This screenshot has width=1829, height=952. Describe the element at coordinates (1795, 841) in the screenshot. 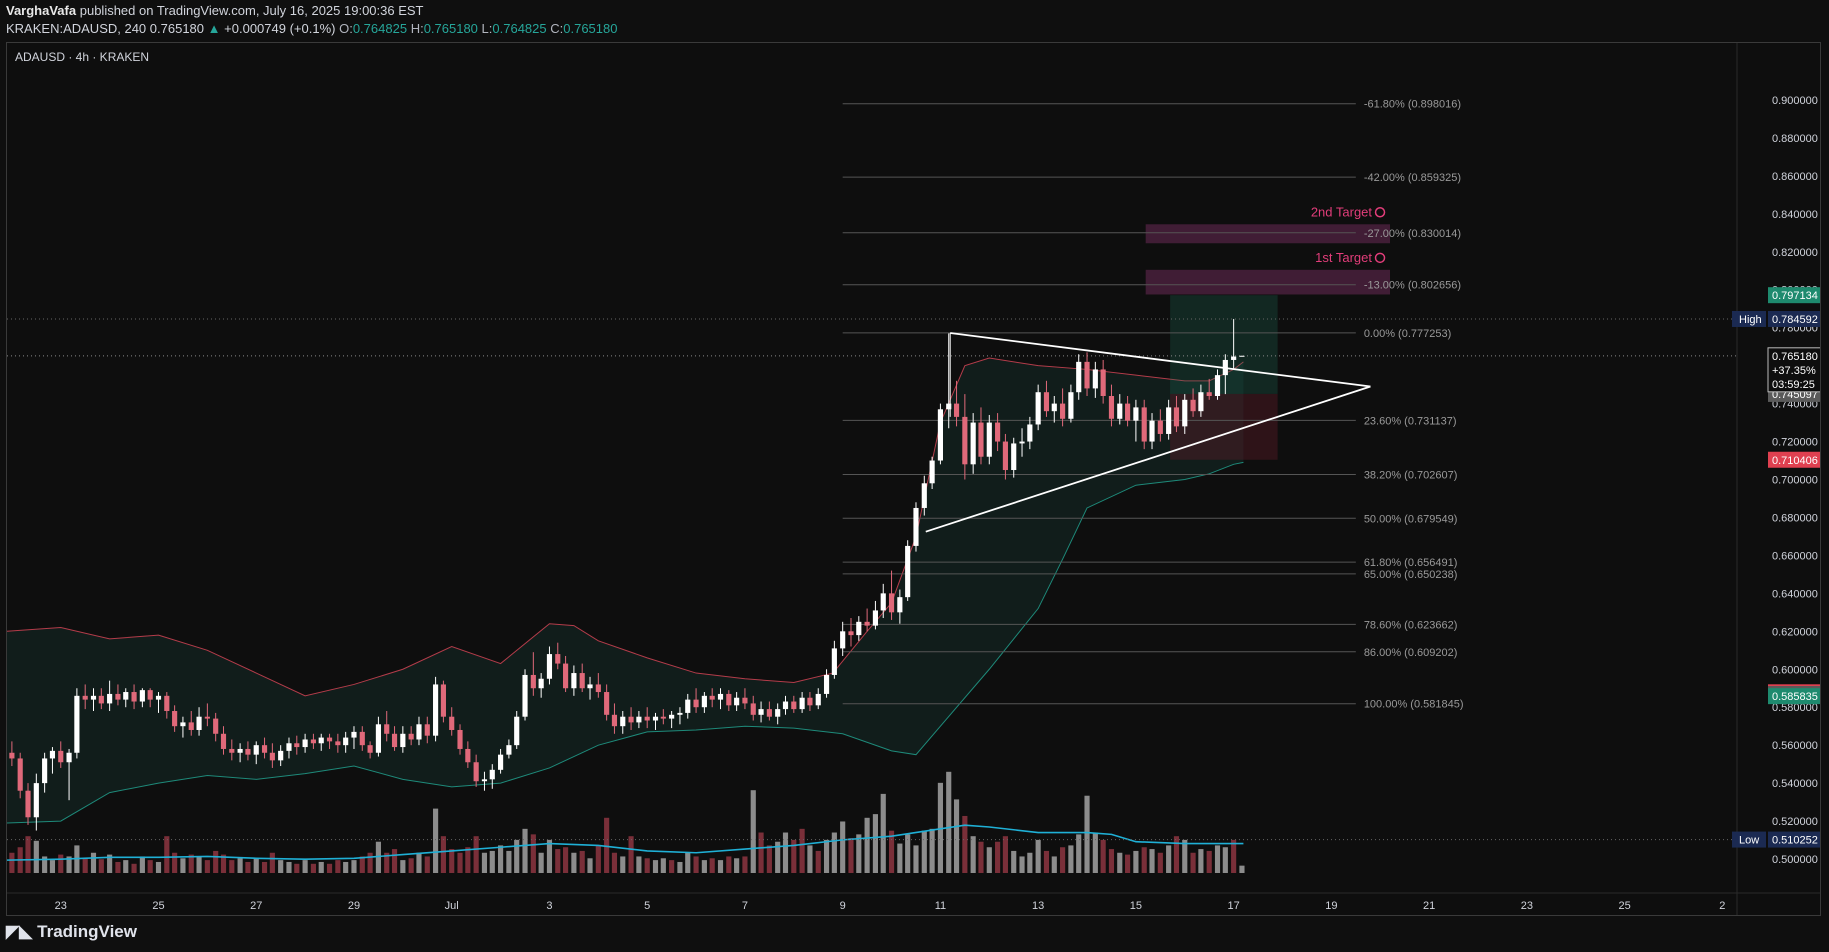

I see `price-label-text: 0.510252` at that location.